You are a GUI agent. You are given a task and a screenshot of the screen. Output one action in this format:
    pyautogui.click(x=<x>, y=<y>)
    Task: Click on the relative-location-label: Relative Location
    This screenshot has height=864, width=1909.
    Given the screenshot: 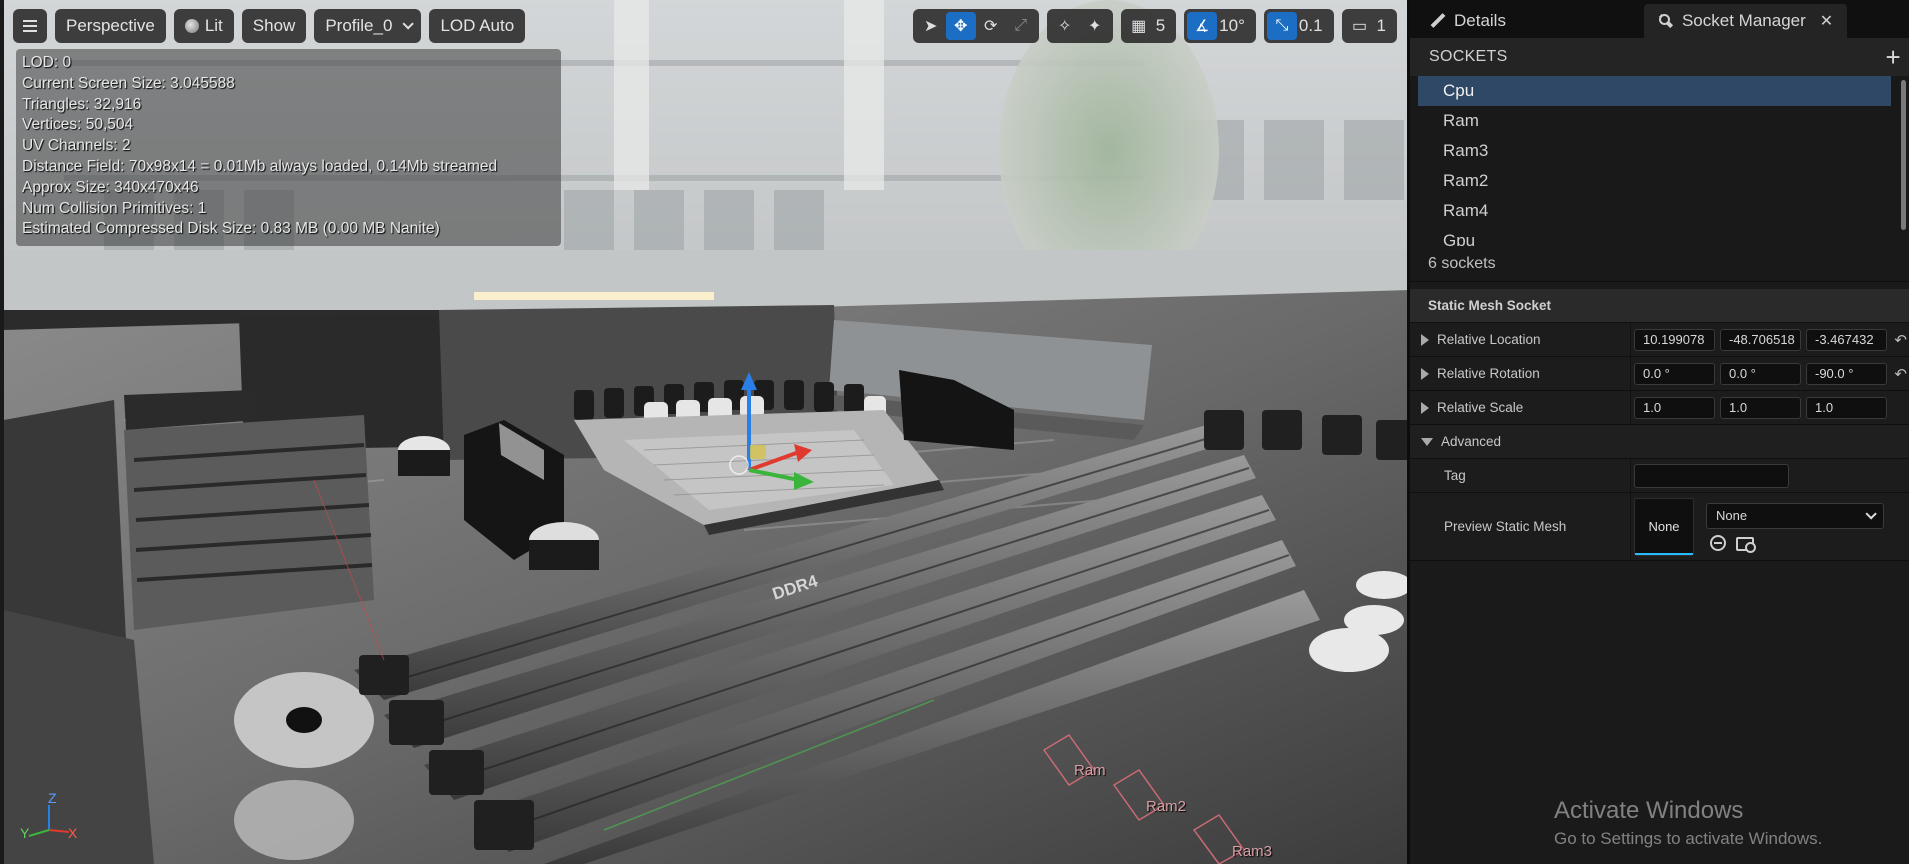 What is the action you would take?
    pyautogui.click(x=1489, y=339)
    